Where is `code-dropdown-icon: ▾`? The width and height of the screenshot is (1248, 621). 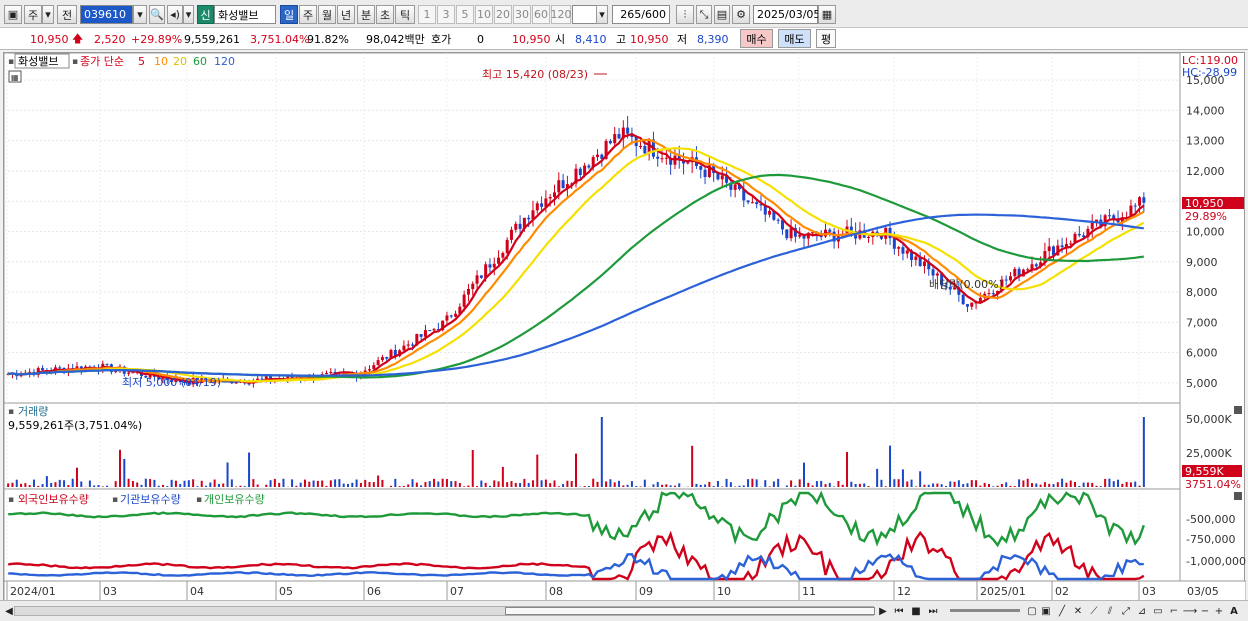
code-dropdown-icon: ▾ is located at coordinates (140, 14).